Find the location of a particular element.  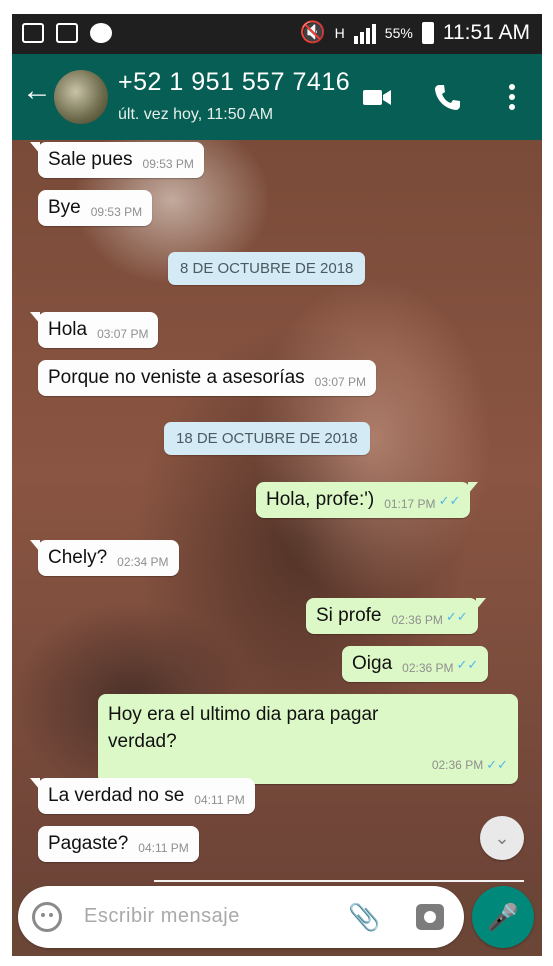

message-text: Sale pues is located at coordinates (90, 159).